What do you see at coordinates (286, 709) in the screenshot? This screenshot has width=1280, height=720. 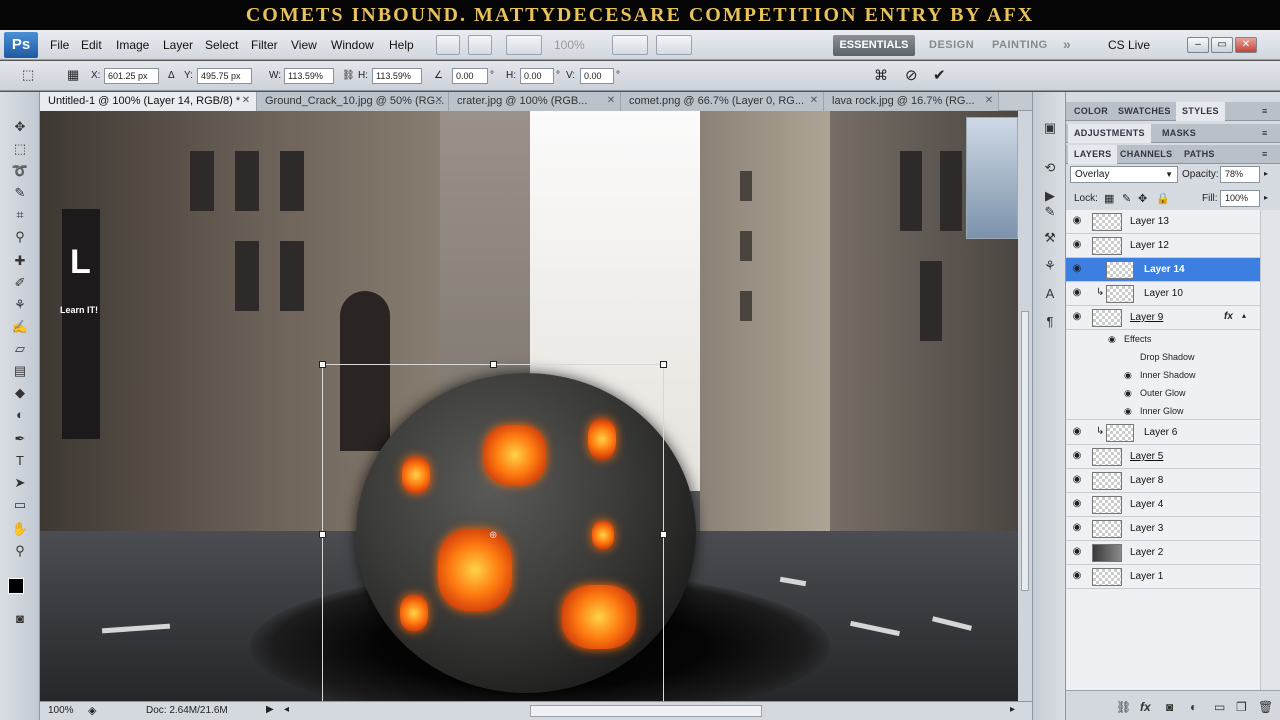 I see `scroll-left-icon: ◂` at bounding box center [286, 709].